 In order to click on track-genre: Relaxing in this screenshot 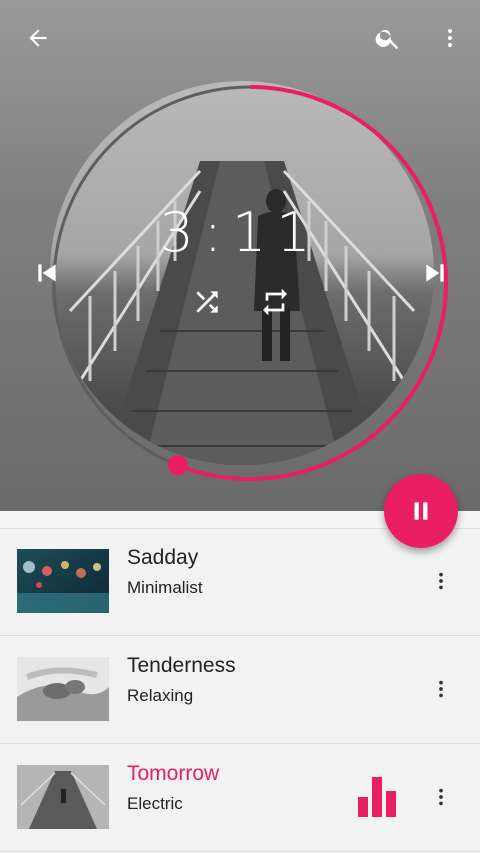, I will do `click(160, 695)`.